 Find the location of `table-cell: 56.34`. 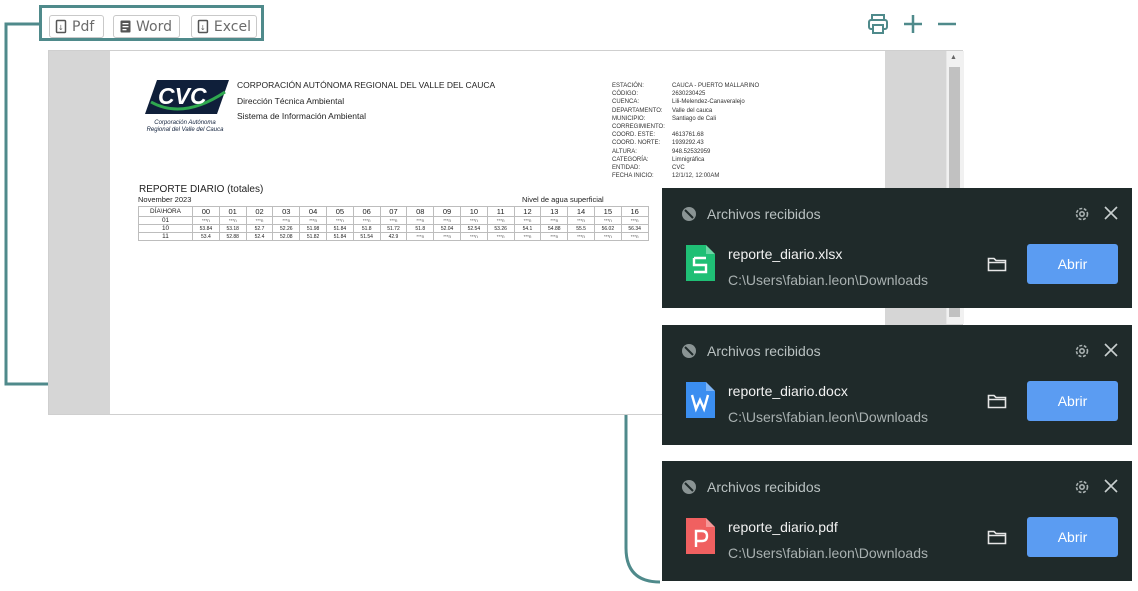

table-cell: 56.34 is located at coordinates (634, 228).